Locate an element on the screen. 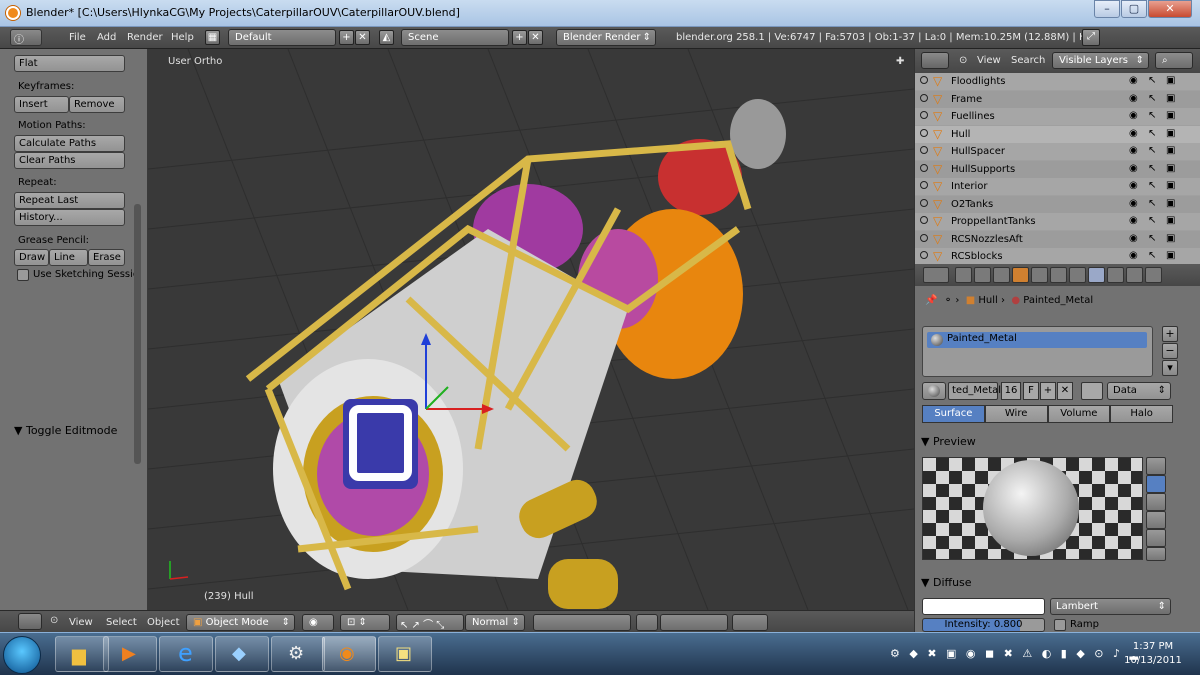  snap-buttons is located at coordinates (694, 622).